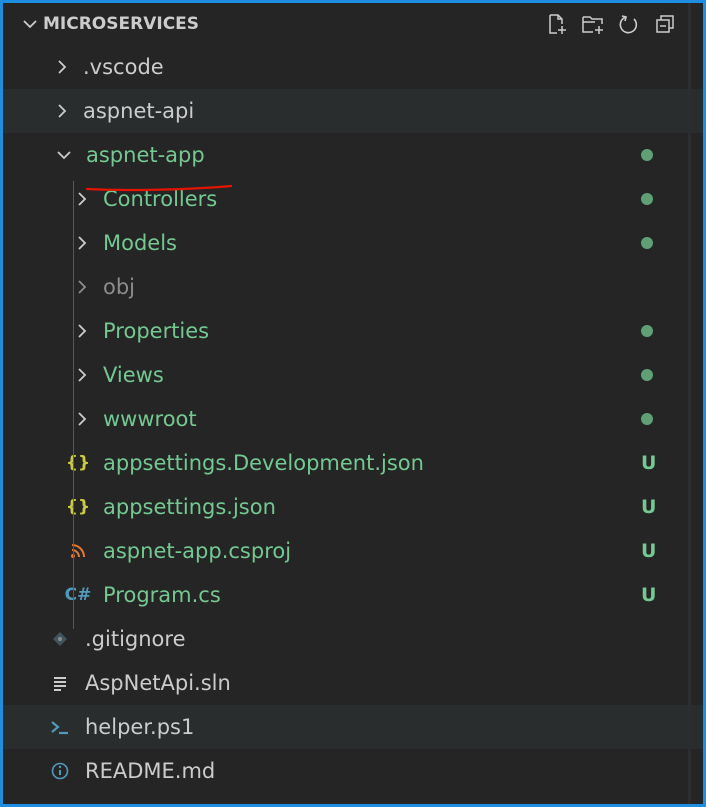 The width and height of the screenshot is (706, 807). Describe the element at coordinates (353, 67) in the screenshot. I see `tree-item-vscode: .vscode` at that location.